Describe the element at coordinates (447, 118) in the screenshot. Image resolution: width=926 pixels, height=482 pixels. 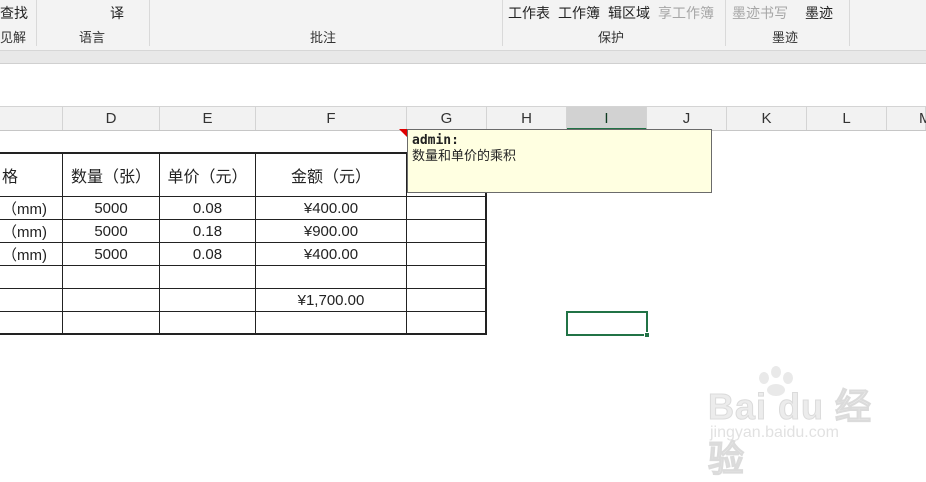
I see `column-header-g: G` at that location.